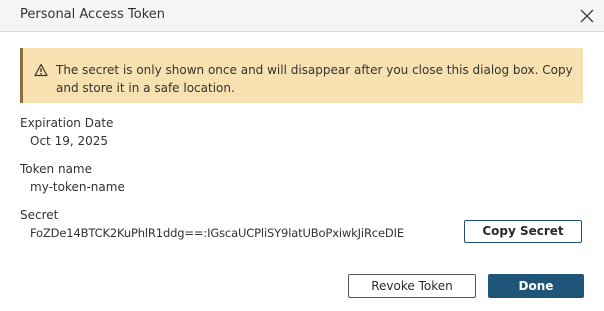 This screenshot has height=311, width=604. I want to click on revoke-token-button: Revoke Token, so click(412, 286).